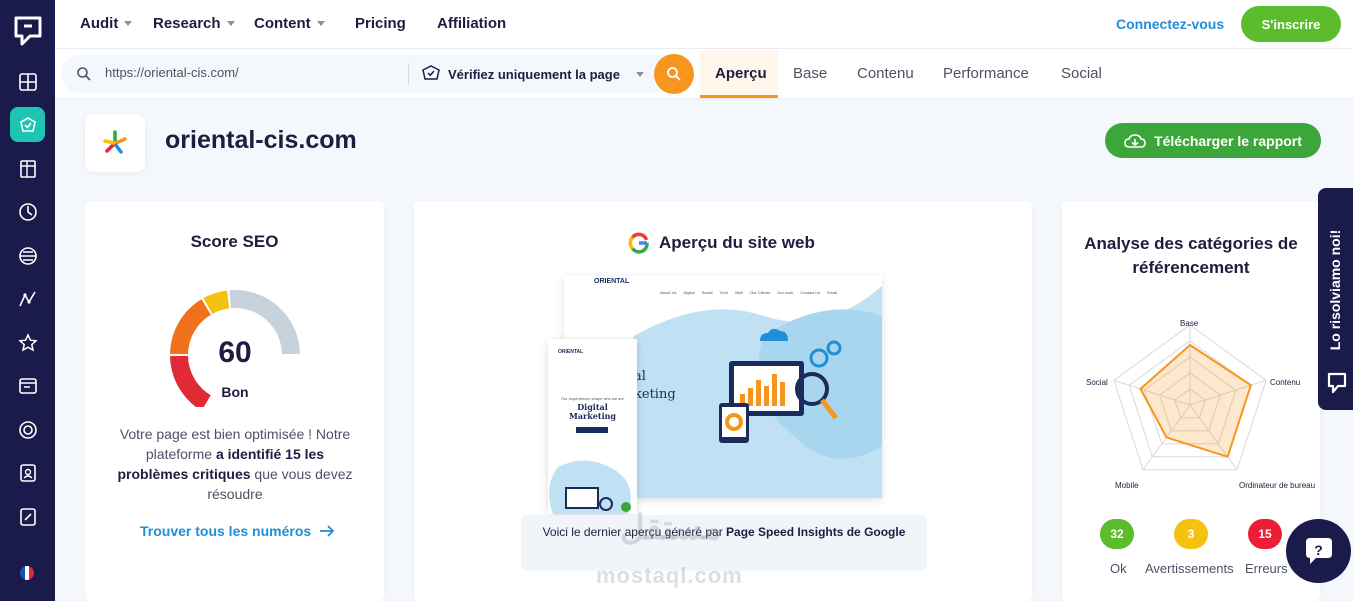  I want to click on search-button, so click(674, 74).